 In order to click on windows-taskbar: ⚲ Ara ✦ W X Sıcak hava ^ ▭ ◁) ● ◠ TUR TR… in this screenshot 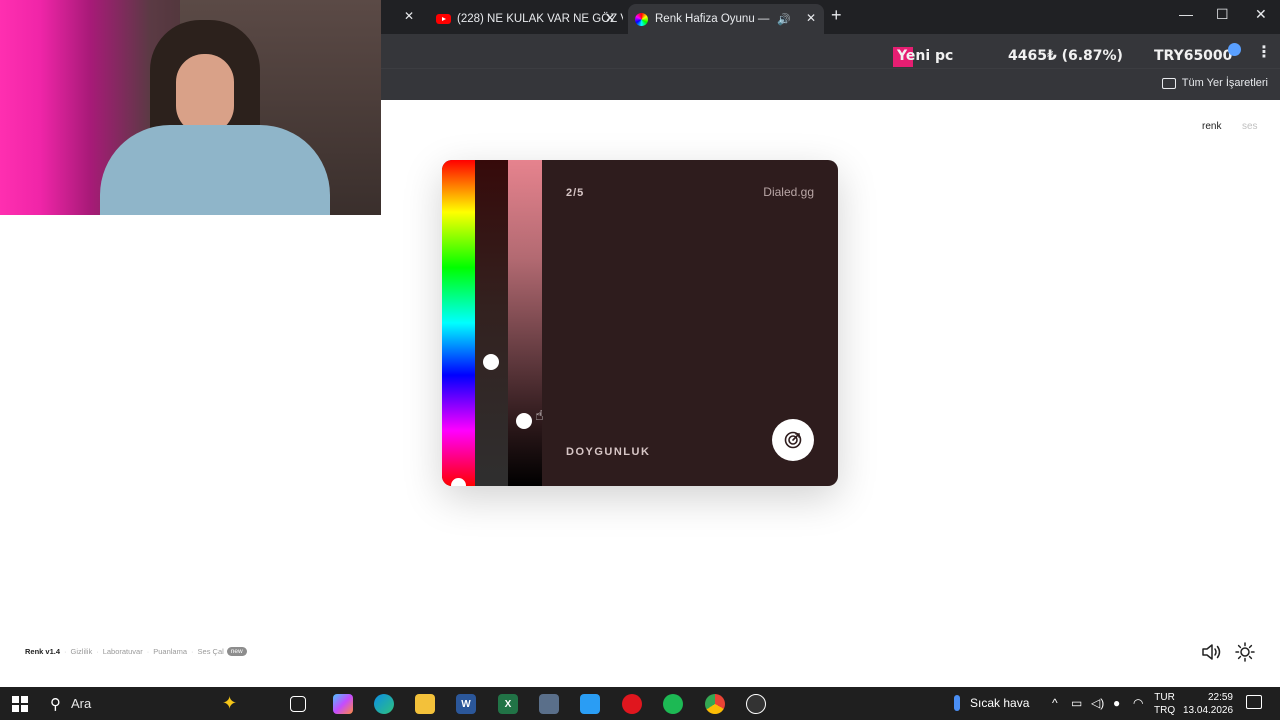, I will do `click(640, 703)`.